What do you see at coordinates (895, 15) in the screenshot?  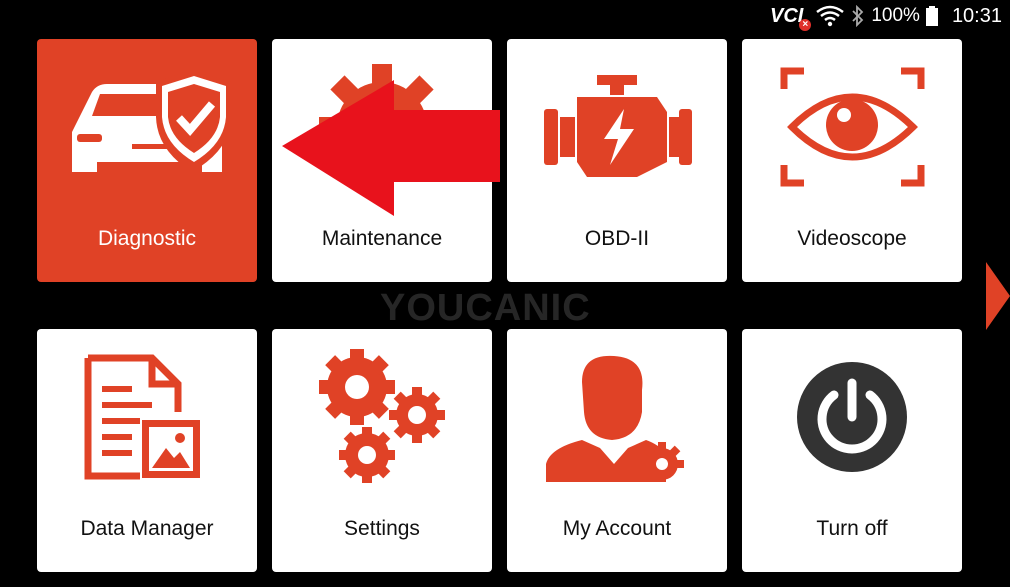 I see `battery-percent: 100%` at bounding box center [895, 15].